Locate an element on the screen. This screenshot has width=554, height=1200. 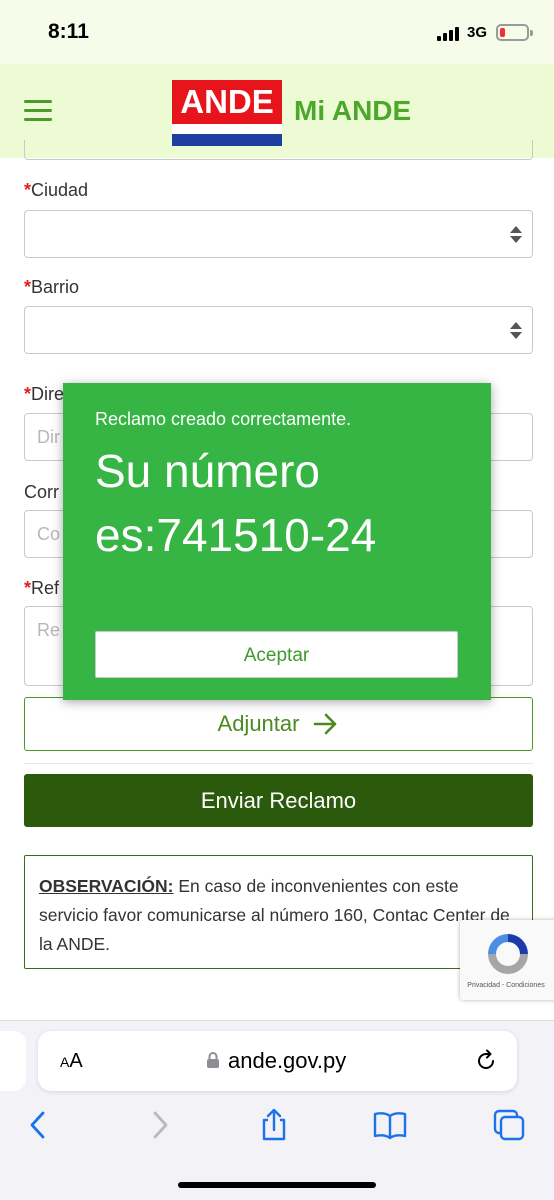
battery-icon is located at coordinates (514, 32).